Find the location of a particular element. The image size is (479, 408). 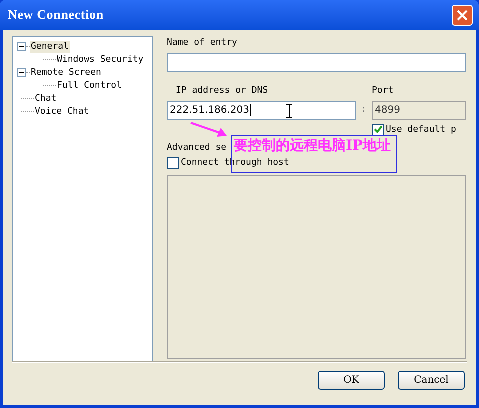

tree-item: General is located at coordinates (50, 46).